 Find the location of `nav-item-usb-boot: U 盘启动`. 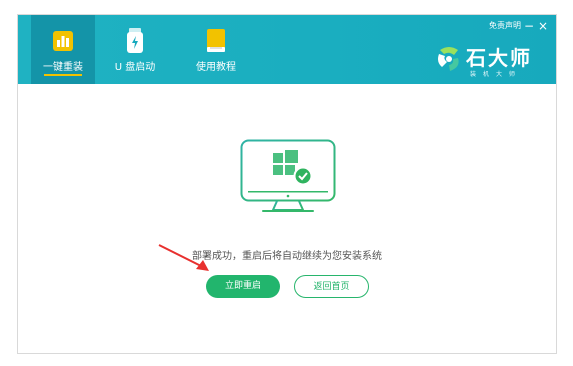

nav-item-usb-boot: U 盘启动 is located at coordinates (135, 49).